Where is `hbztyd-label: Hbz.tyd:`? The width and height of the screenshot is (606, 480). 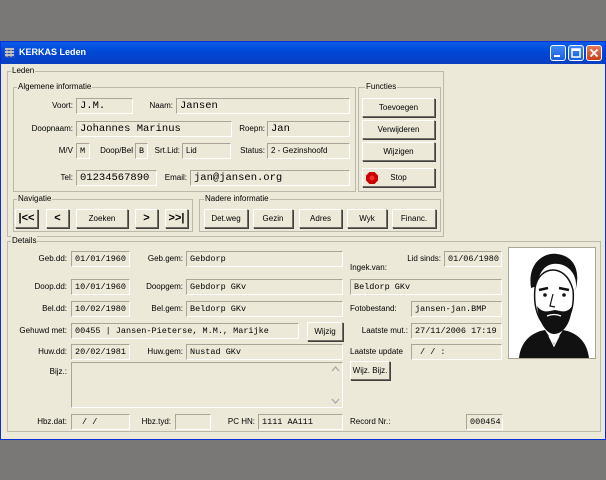 hbztyd-label: Hbz.tyd: is located at coordinates (156, 421).